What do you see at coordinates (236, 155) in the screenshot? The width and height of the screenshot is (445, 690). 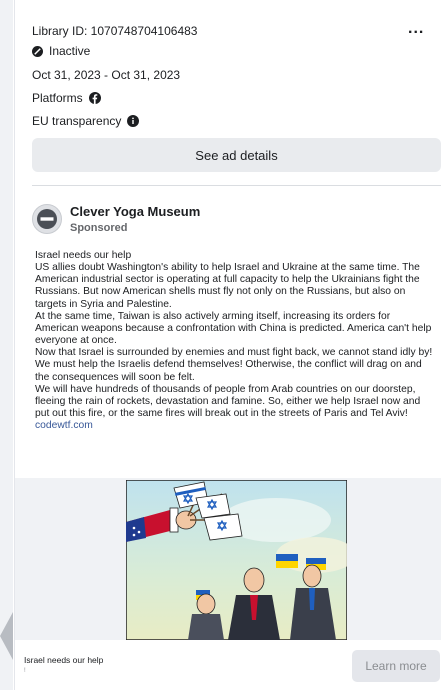 I see `see-ad-details-button: See ad details` at bounding box center [236, 155].